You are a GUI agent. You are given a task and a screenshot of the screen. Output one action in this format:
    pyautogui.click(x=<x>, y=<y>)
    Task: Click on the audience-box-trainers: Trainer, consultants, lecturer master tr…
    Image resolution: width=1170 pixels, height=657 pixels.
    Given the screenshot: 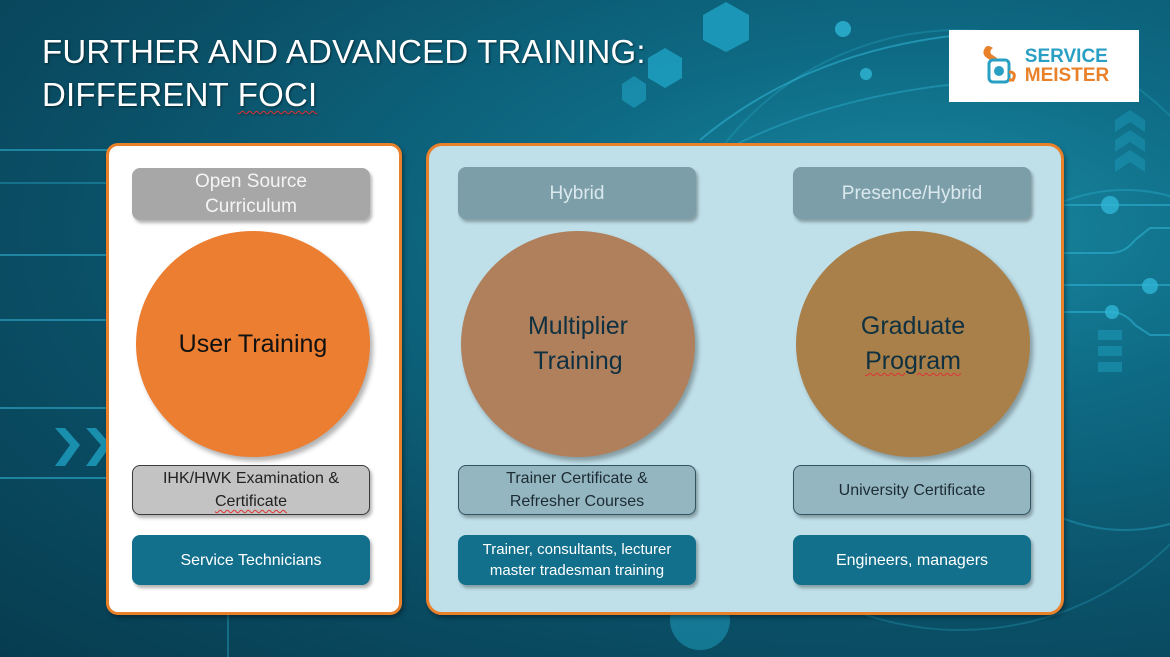 What is the action you would take?
    pyautogui.click(x=577, y=560)
    